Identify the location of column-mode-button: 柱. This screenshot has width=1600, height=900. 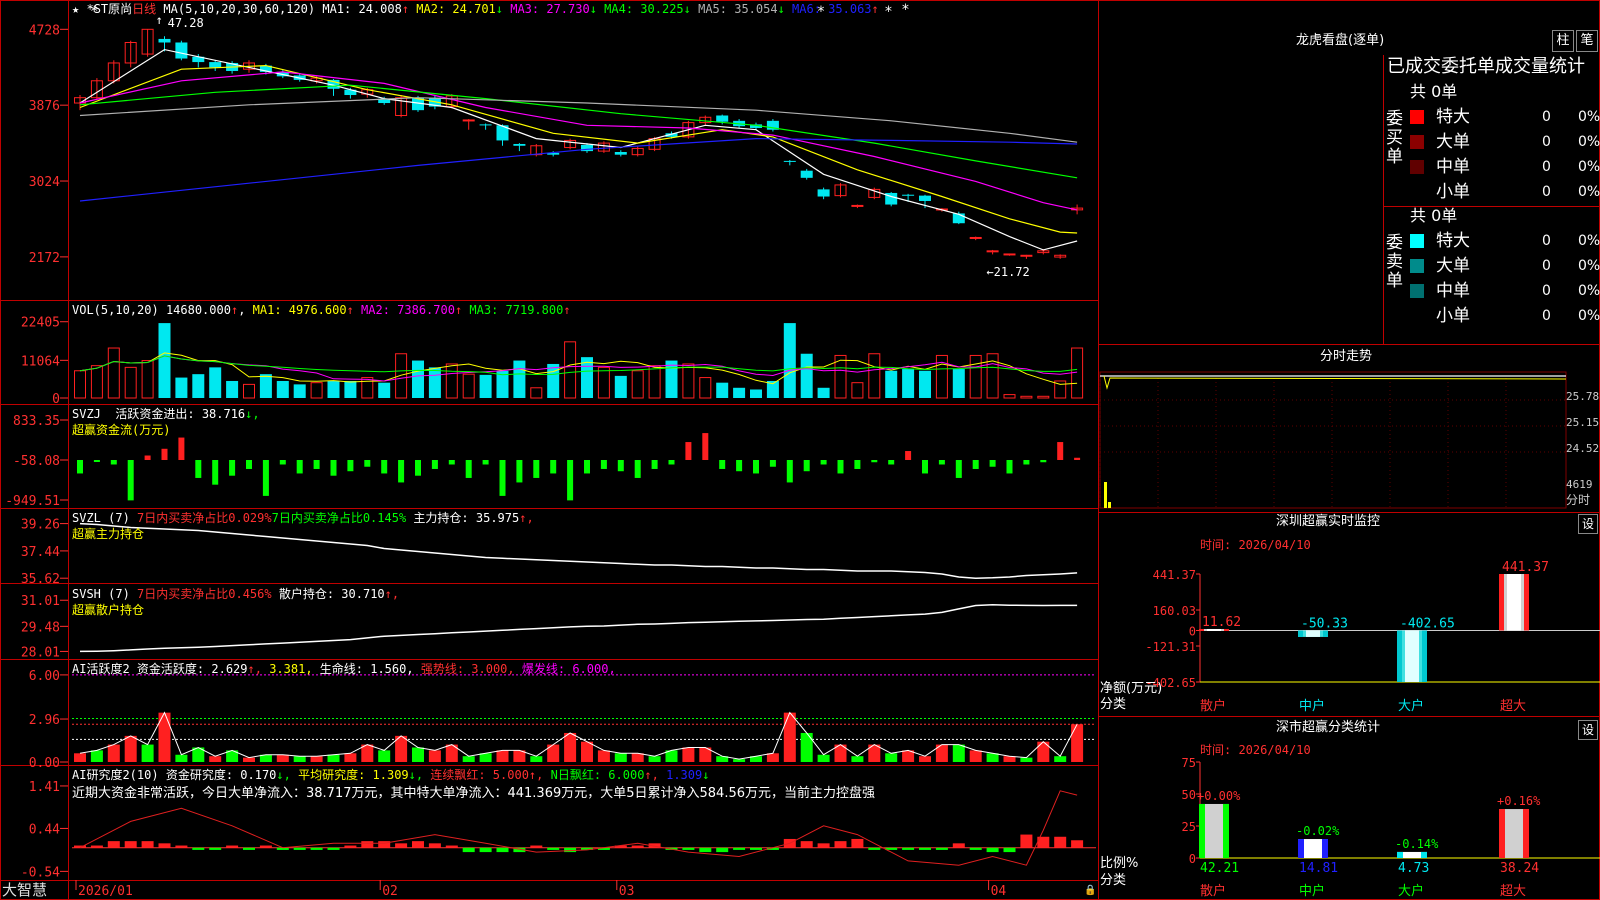
(1563, 41).